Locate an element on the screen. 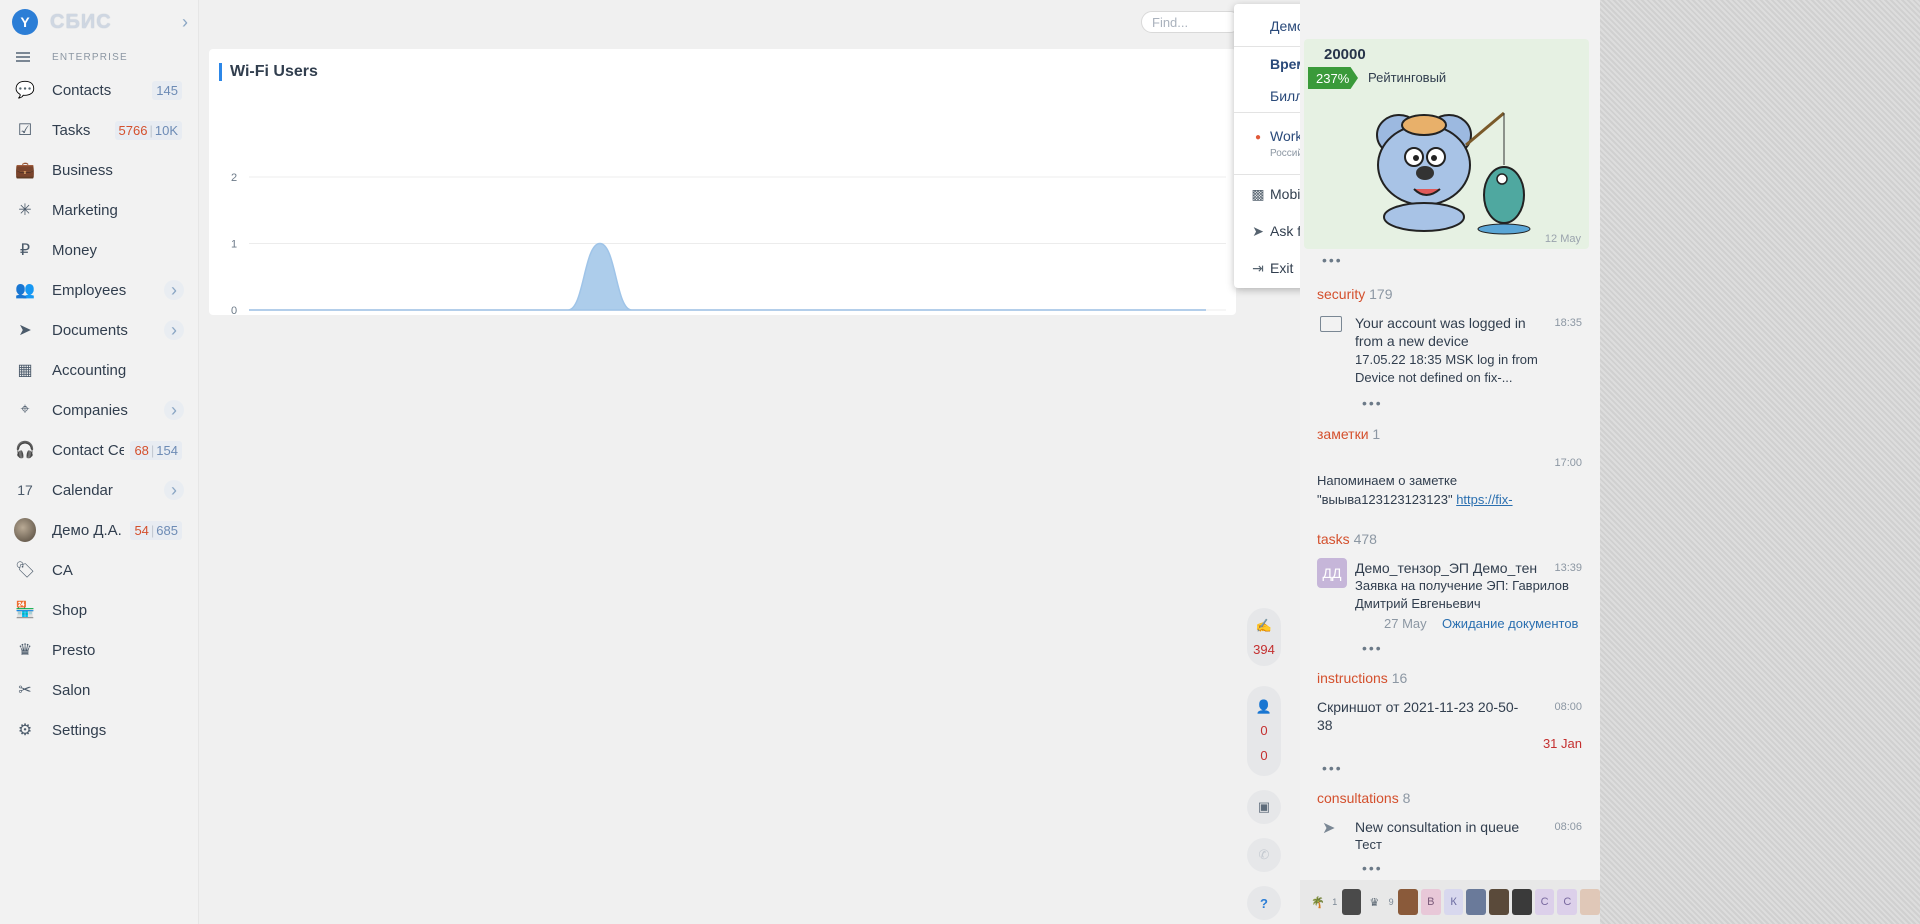 The width and height of the screenshot is (1920, 924). notes-line-1: Напоминаем о заметке is located at coordinates (1387, 480).